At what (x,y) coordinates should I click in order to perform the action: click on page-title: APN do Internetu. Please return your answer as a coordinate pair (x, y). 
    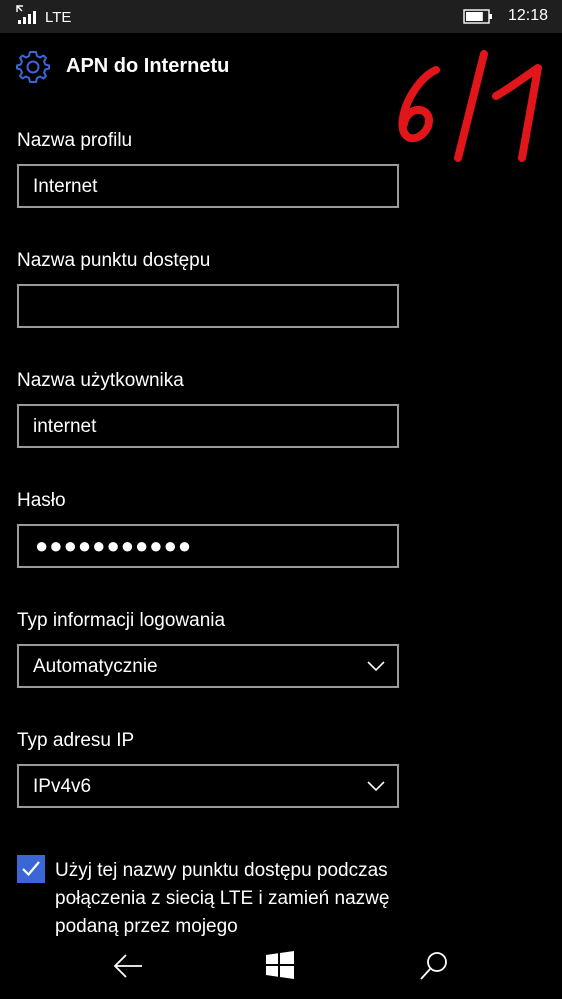
    Looking at the image, I should click on (148, 66).